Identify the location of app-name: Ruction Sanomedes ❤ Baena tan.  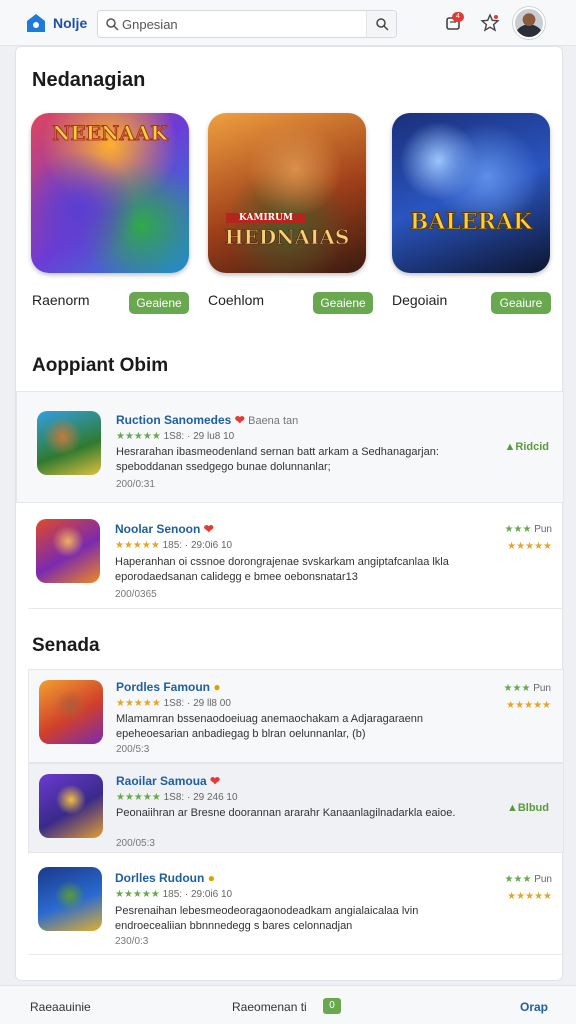
(207, 420).